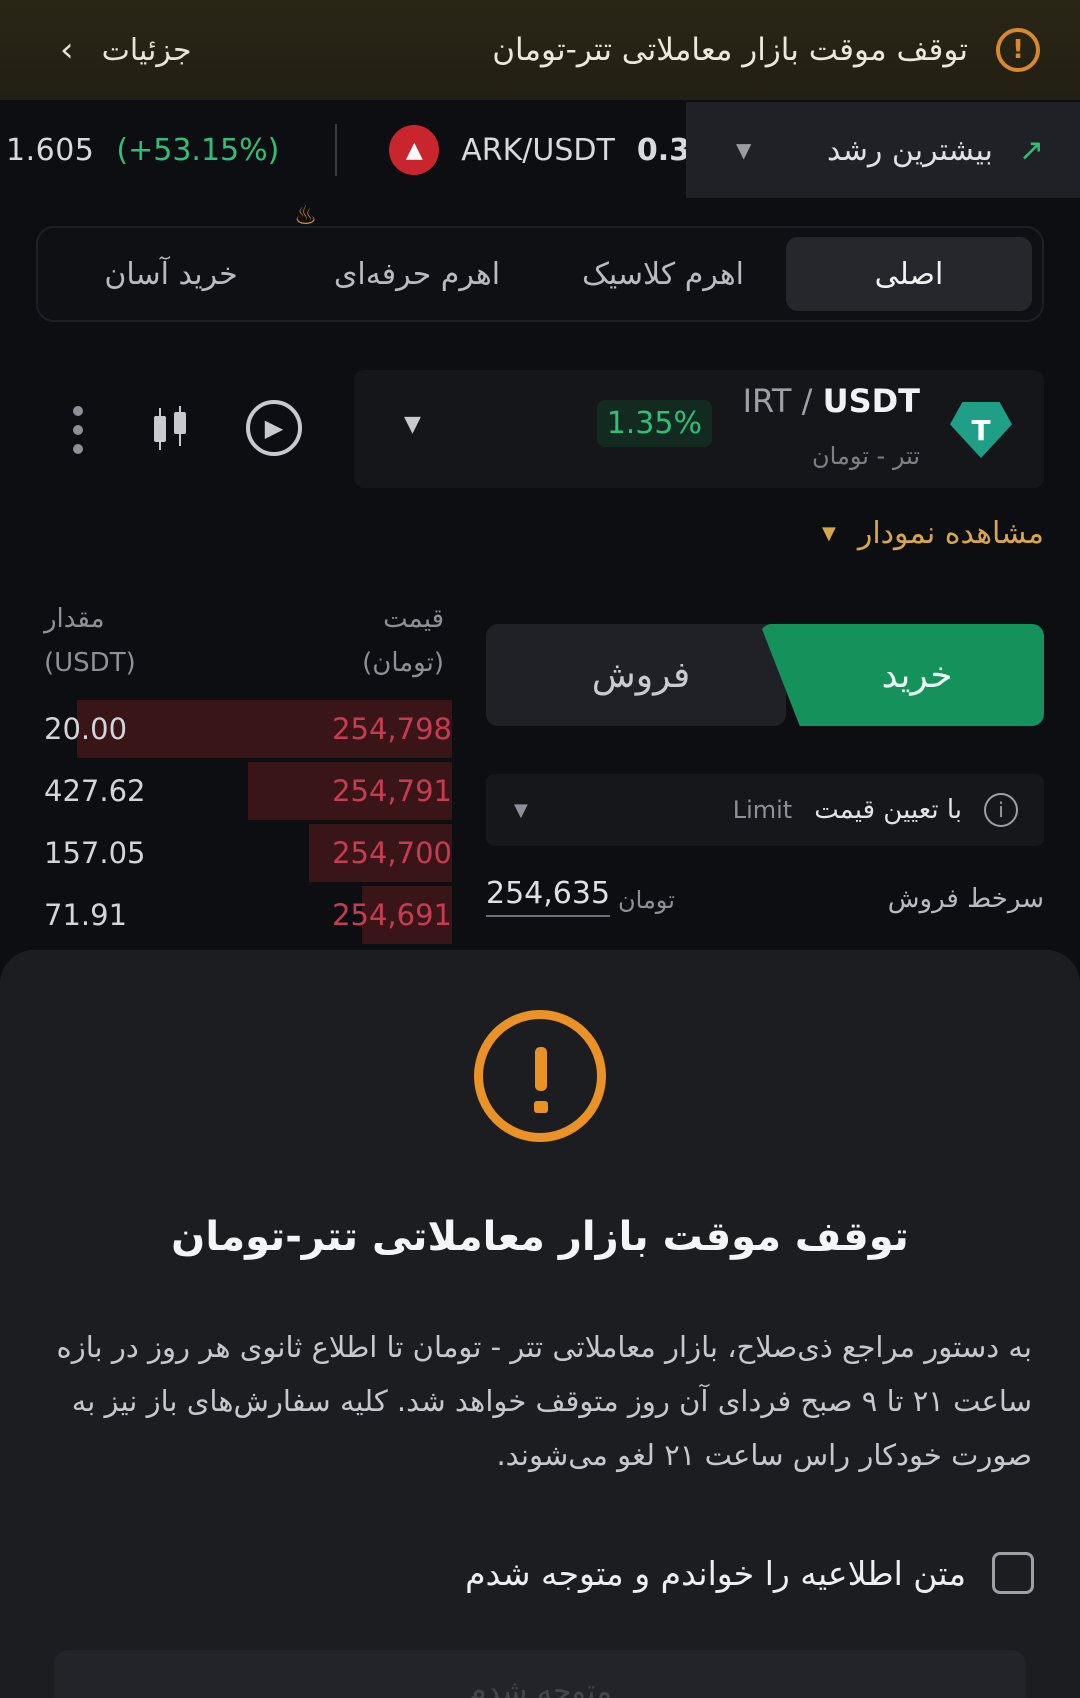 The height and width of the screenshot is (1698, 1080). I want to click on ark-coin-icon: ▲, so click(414, 150).